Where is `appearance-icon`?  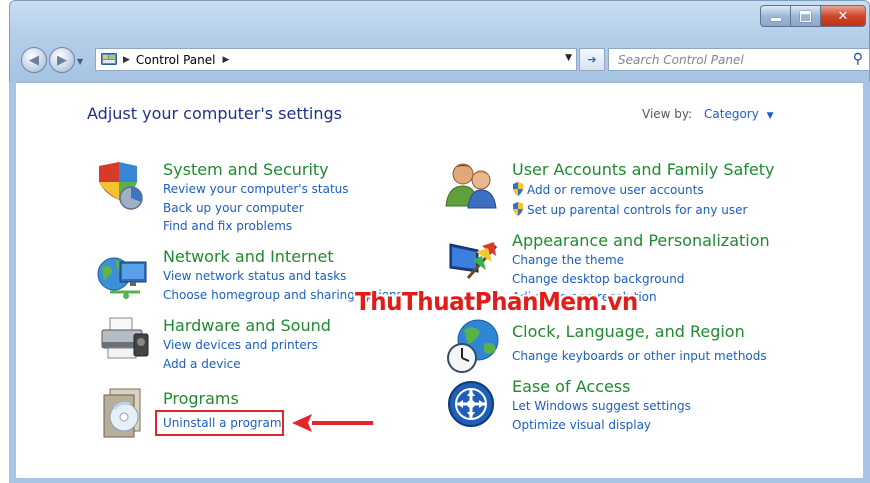 appearance-icon is located at coordinates (473, 260).